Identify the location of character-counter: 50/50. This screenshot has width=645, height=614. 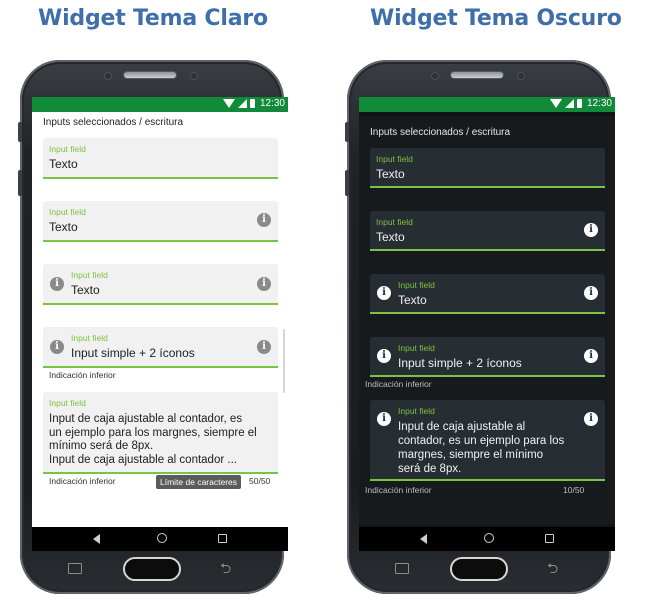
(260, 481).